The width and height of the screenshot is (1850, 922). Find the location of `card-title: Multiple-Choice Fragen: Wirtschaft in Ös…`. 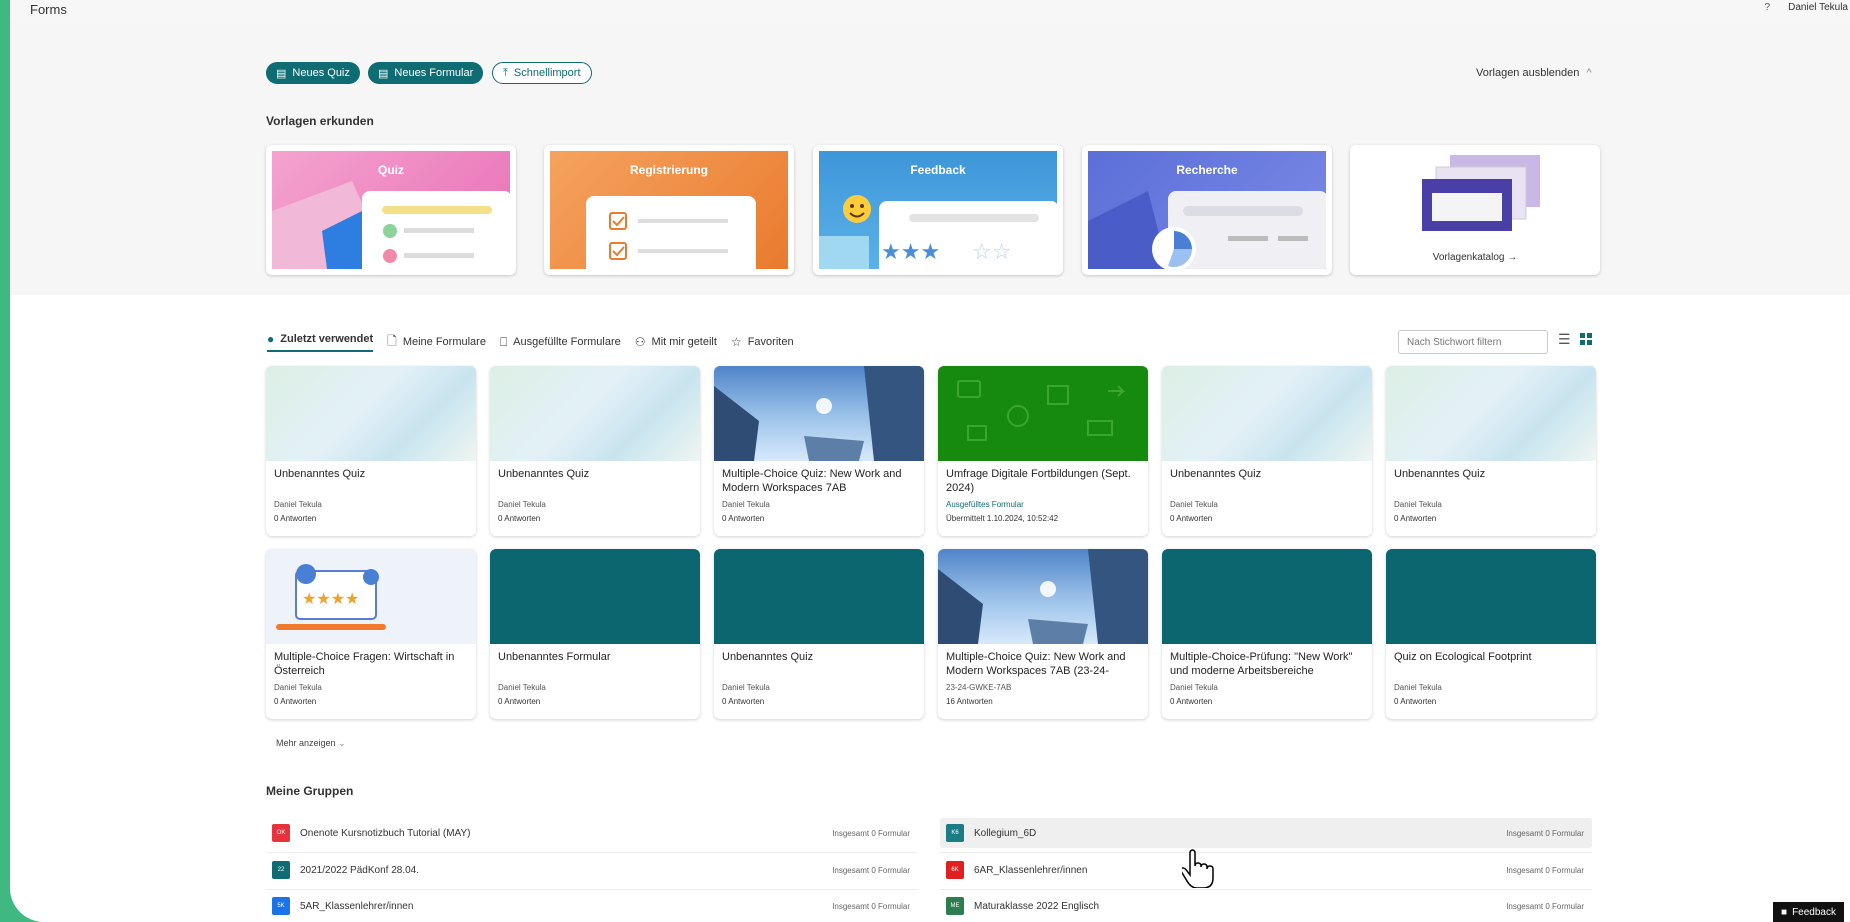

card-title: Multiple-Choice Fragen: Wirtschaft in Ös… is located at coordinates (364, 664).